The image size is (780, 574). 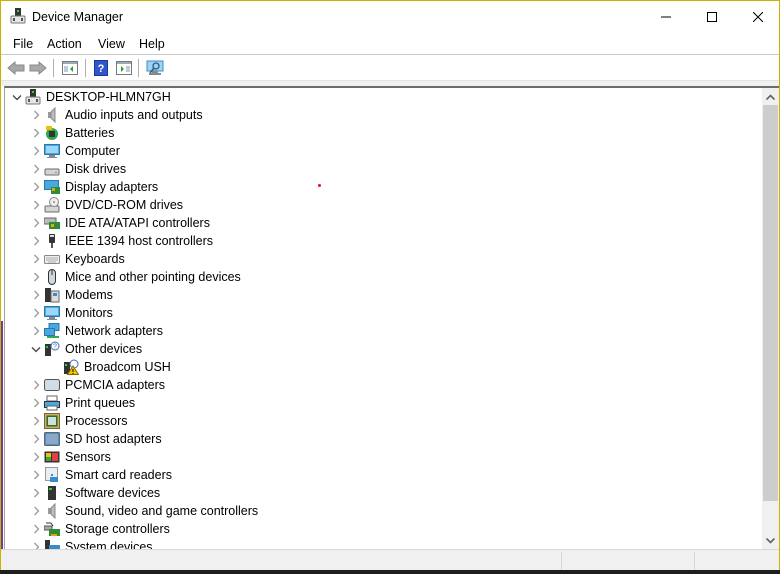 I want to click on window-title: Device Manager, so click(x=78, y=17).